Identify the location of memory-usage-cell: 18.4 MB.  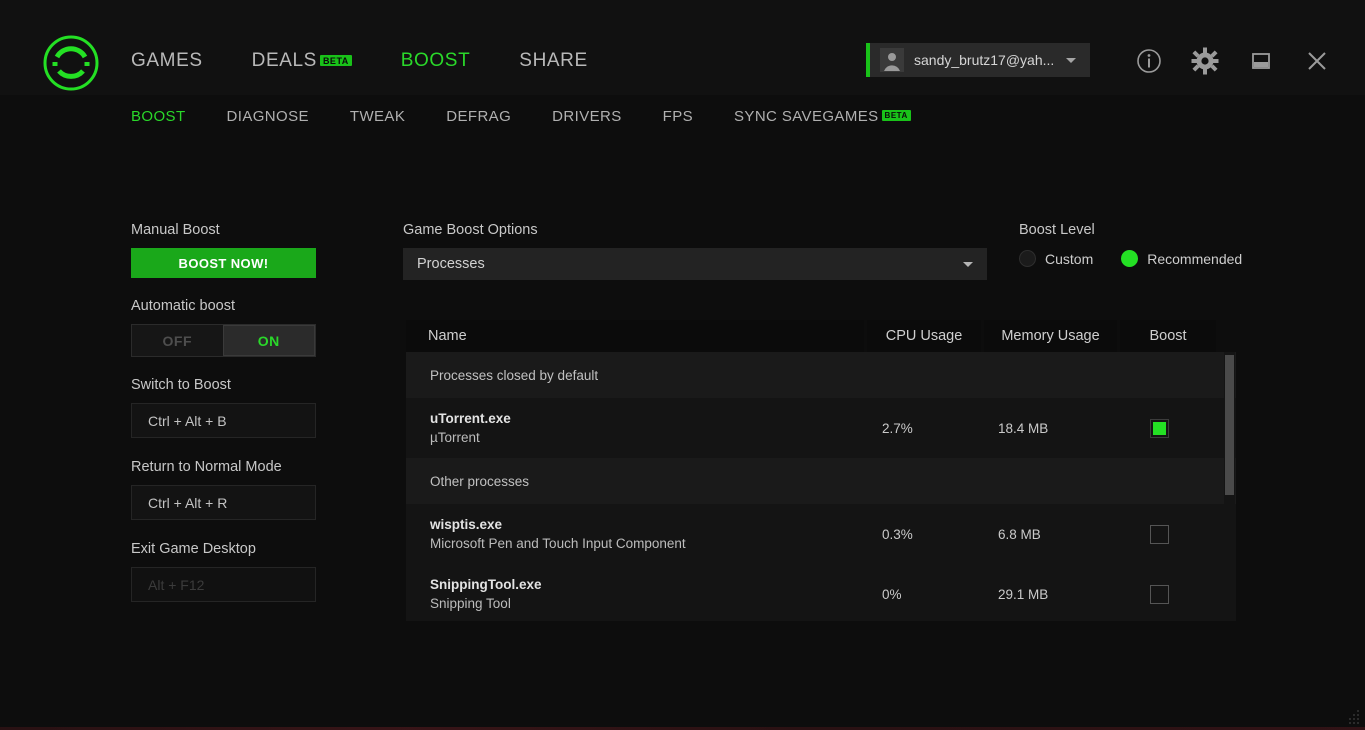
(1023, 428).